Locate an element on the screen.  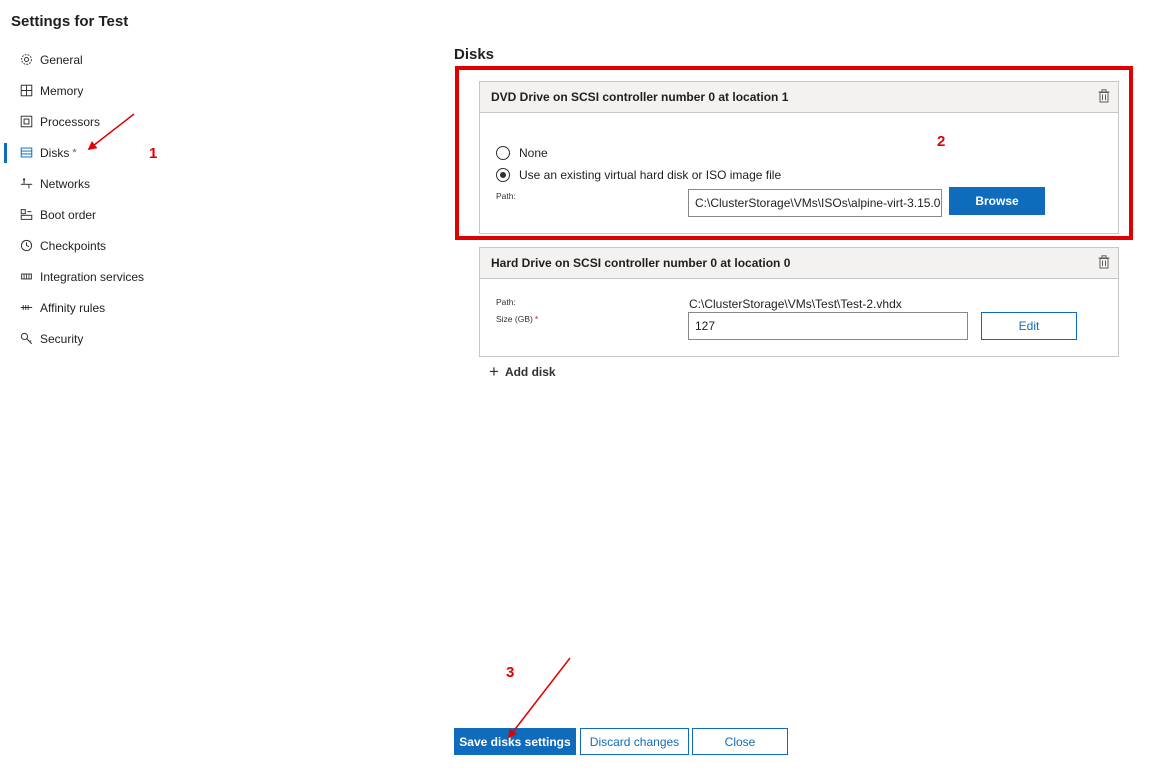
hdd-size-label-text: Size (GB) is located at coordinates (514, 319).